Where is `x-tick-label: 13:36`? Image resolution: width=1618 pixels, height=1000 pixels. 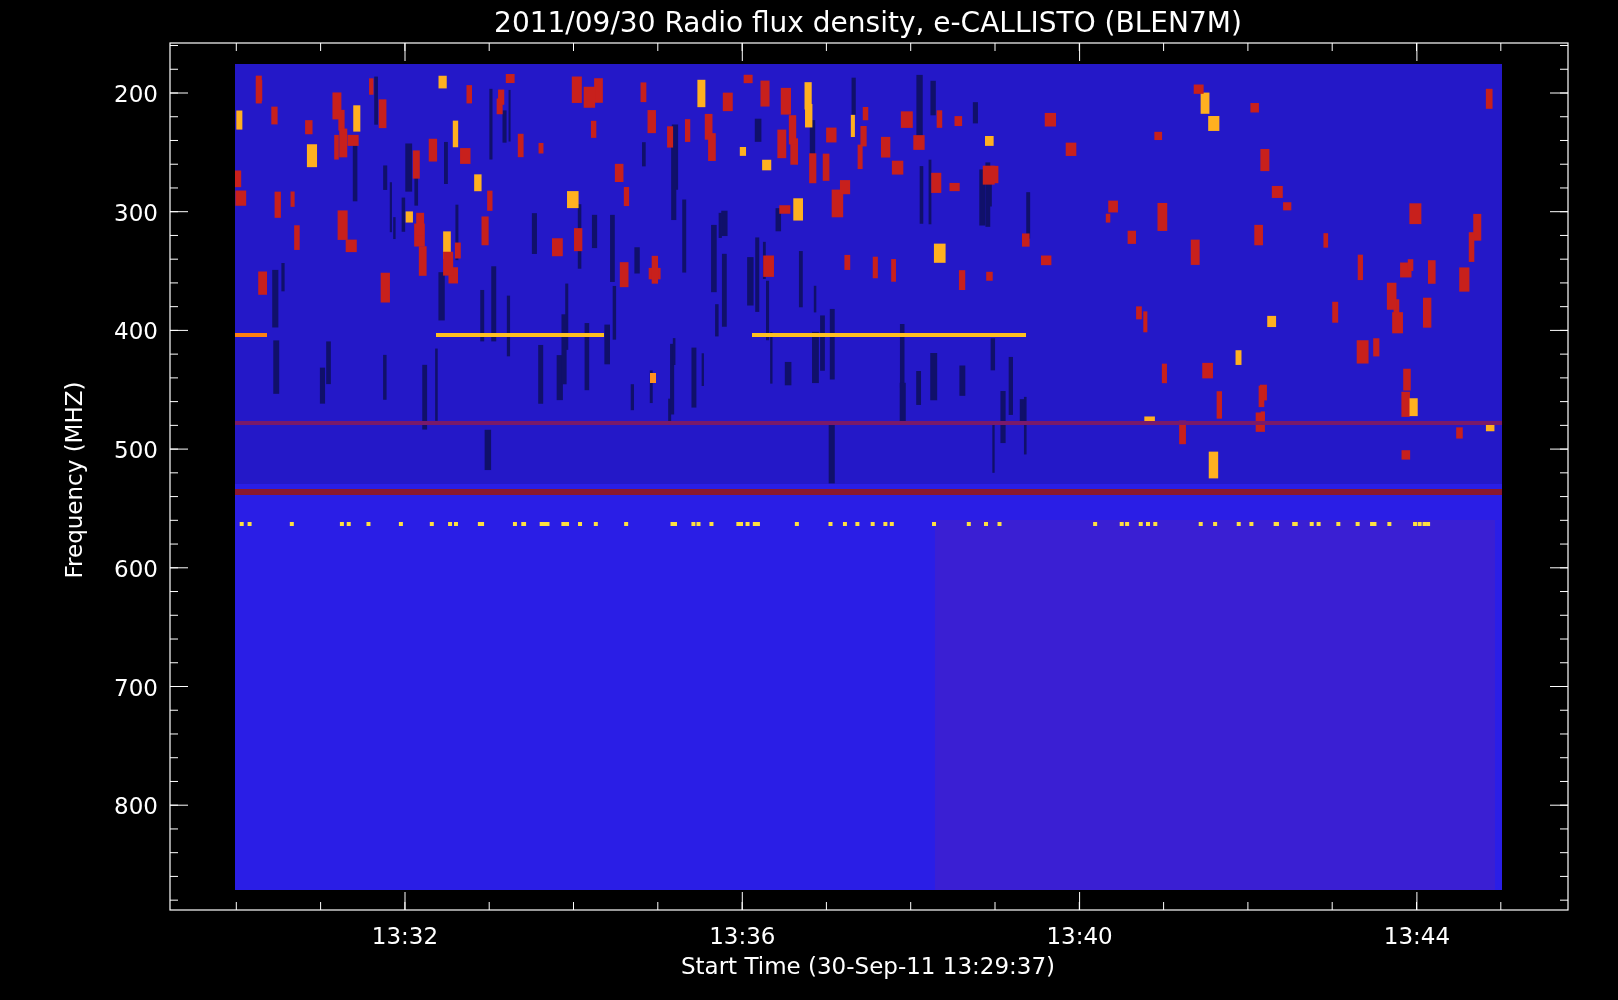 x-tick-label: 13:36 is located at coordinates (742, 936).